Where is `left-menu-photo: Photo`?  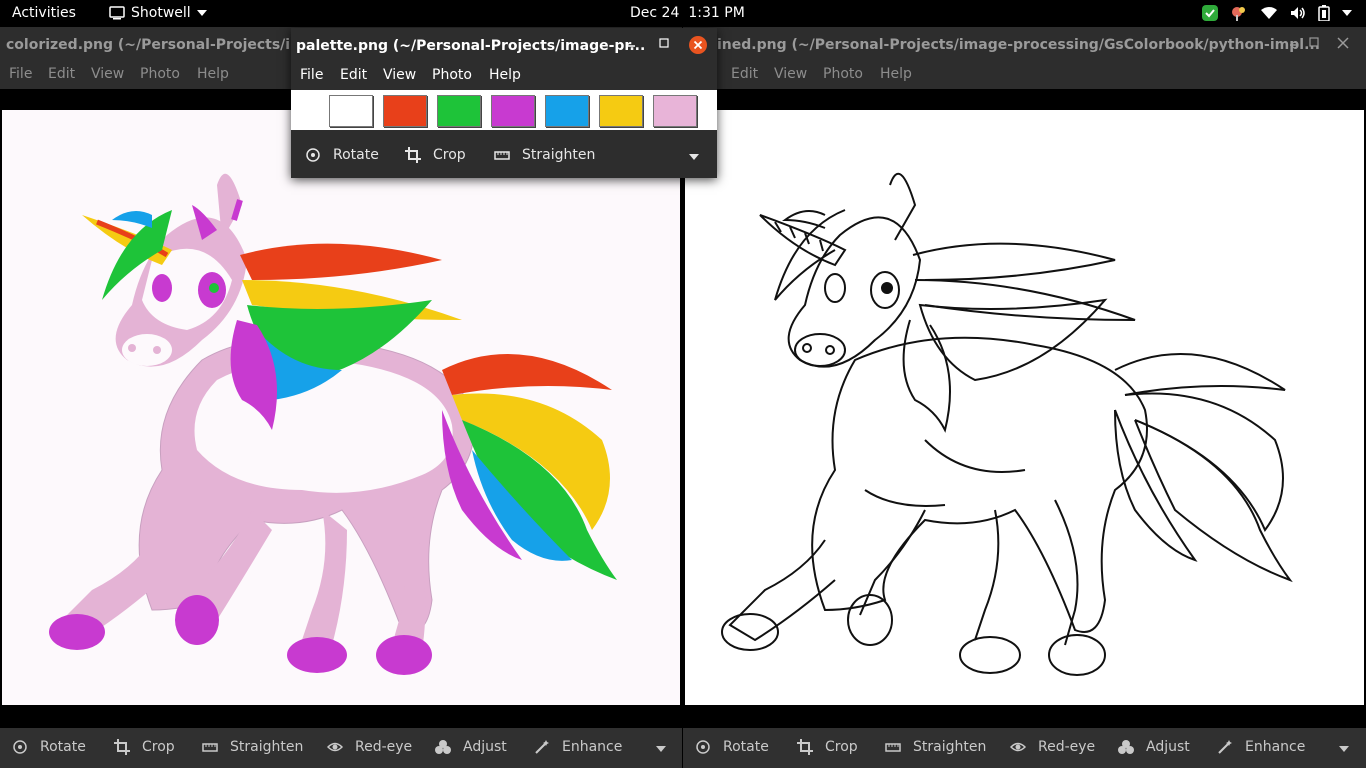
left-menu-photo: Photo is located at coordinates (160, 74).